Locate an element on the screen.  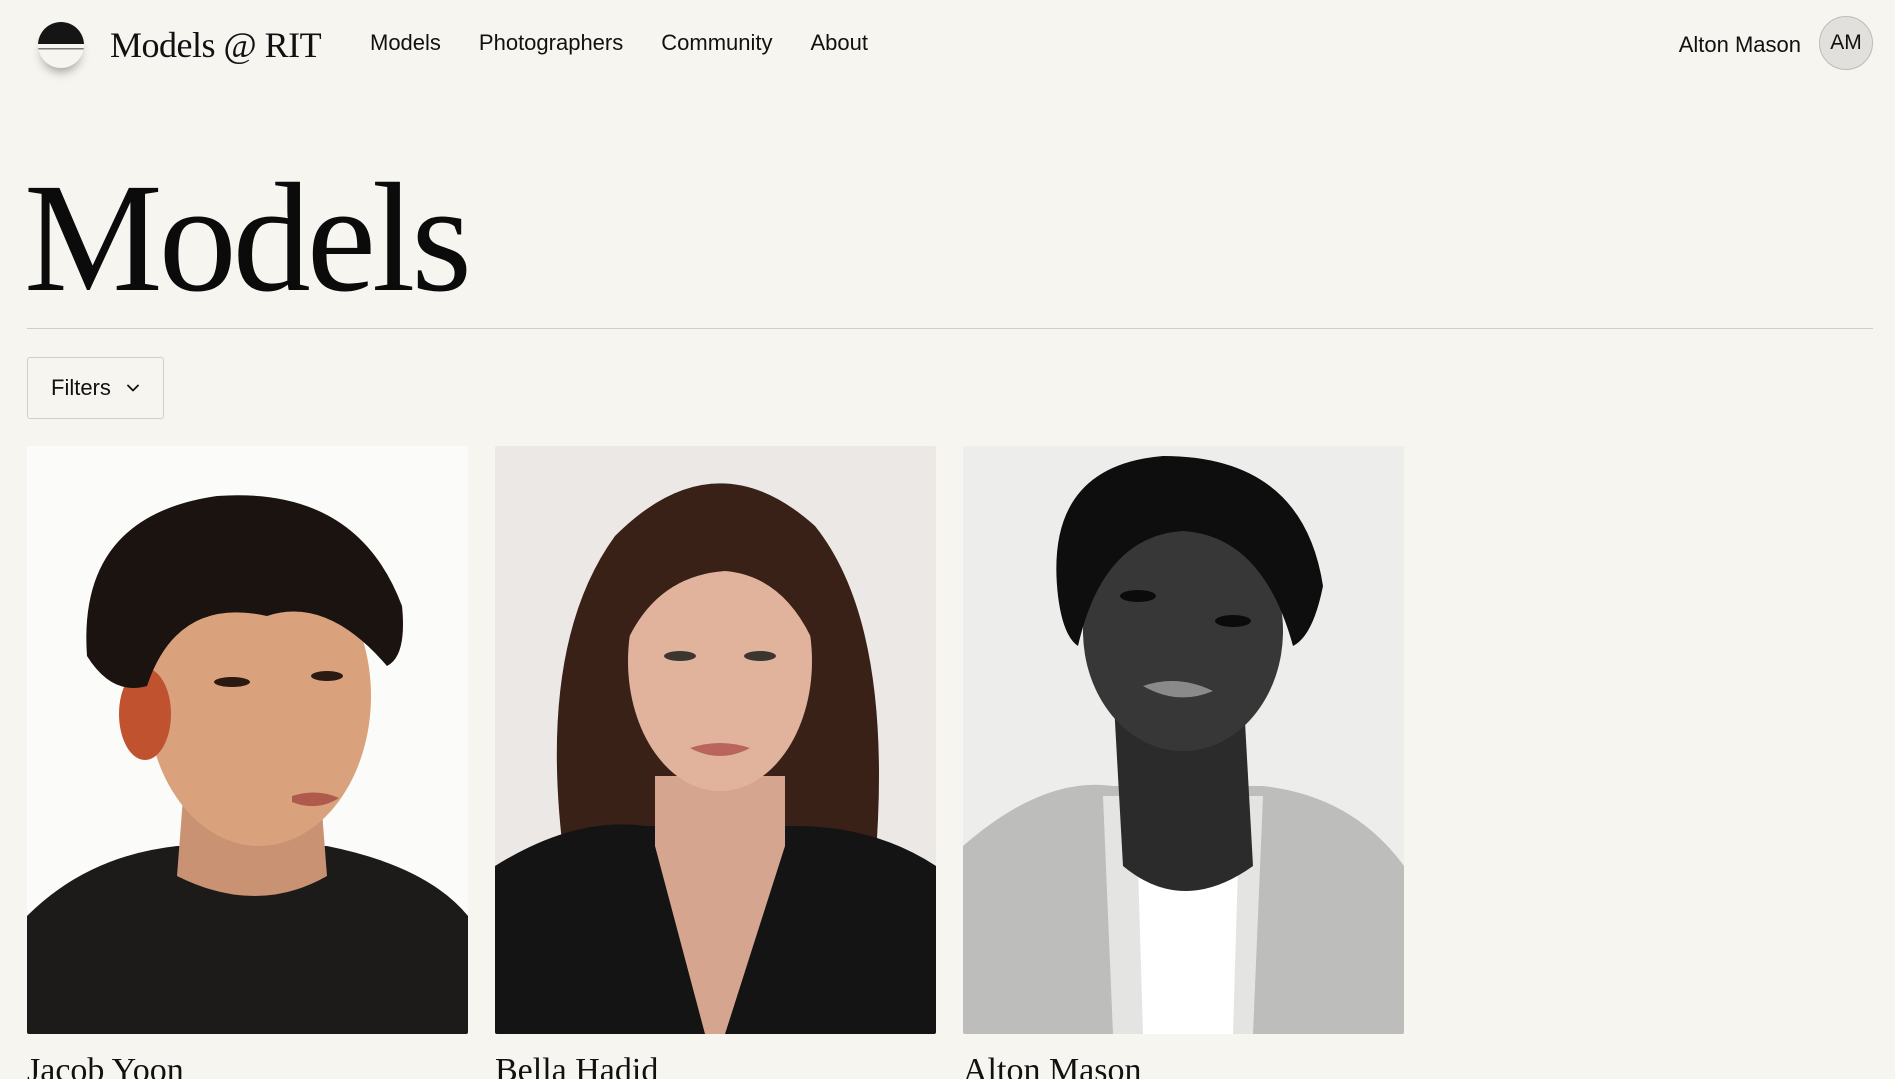
model-card: Alton Mason is located at coordinates (1183, 762).